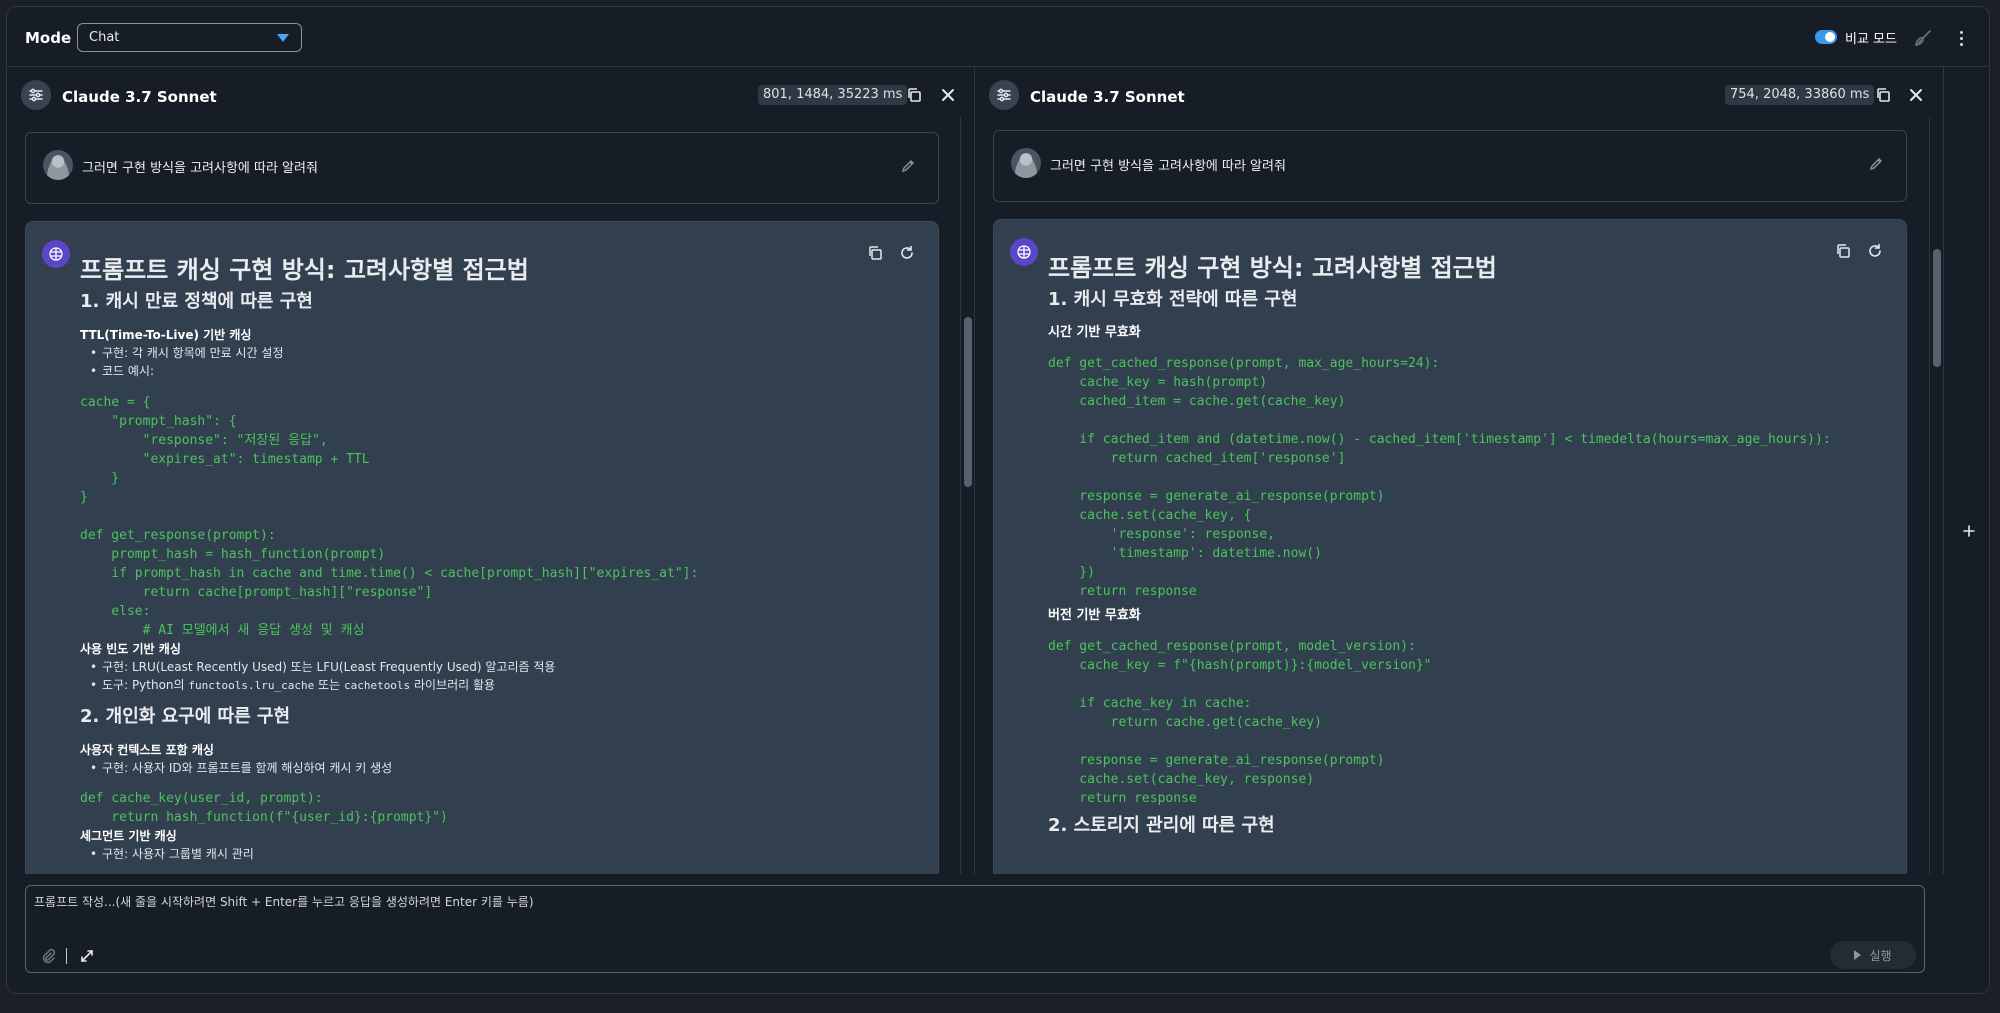 This screenshot has height=1013, width=2000. What do you see at coordinates (145, 685) in the screenshot?
I see `text: 도구: Python의` at bounding box center [145, 685].